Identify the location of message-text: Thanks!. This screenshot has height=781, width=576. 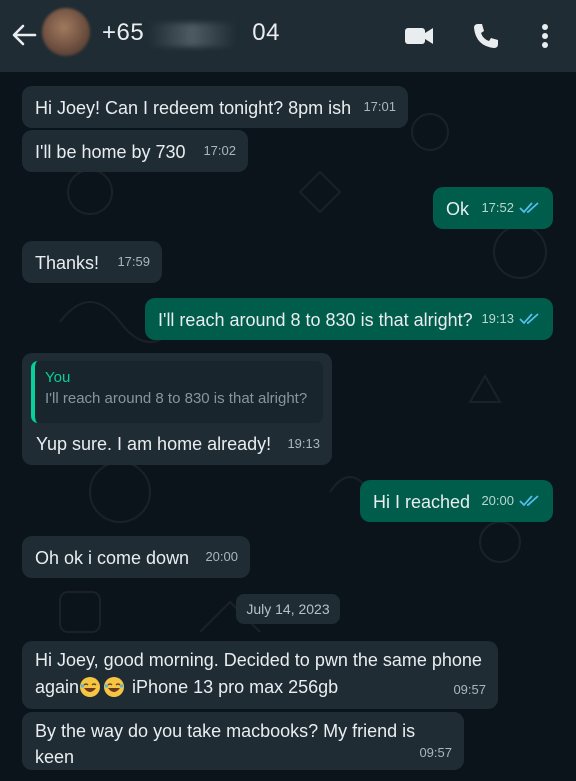
(67, 263).